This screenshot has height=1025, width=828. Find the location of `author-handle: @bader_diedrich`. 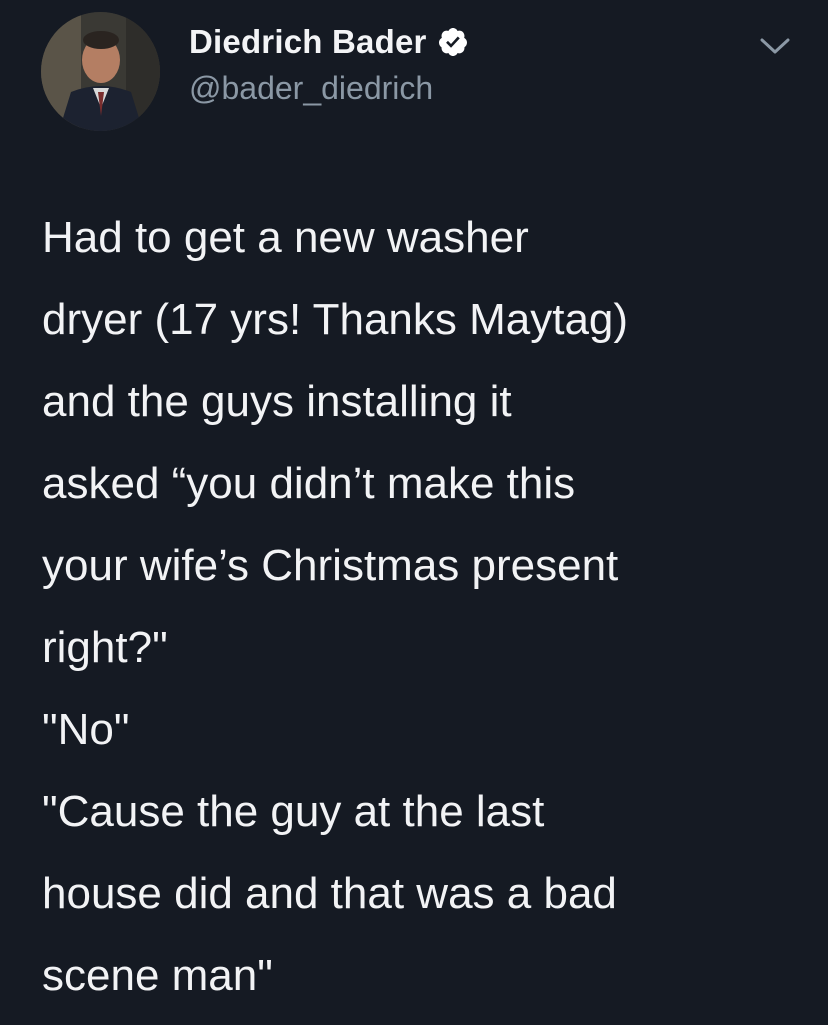

author-handle: @bader_diedrich is located at coordinates (311, 88).